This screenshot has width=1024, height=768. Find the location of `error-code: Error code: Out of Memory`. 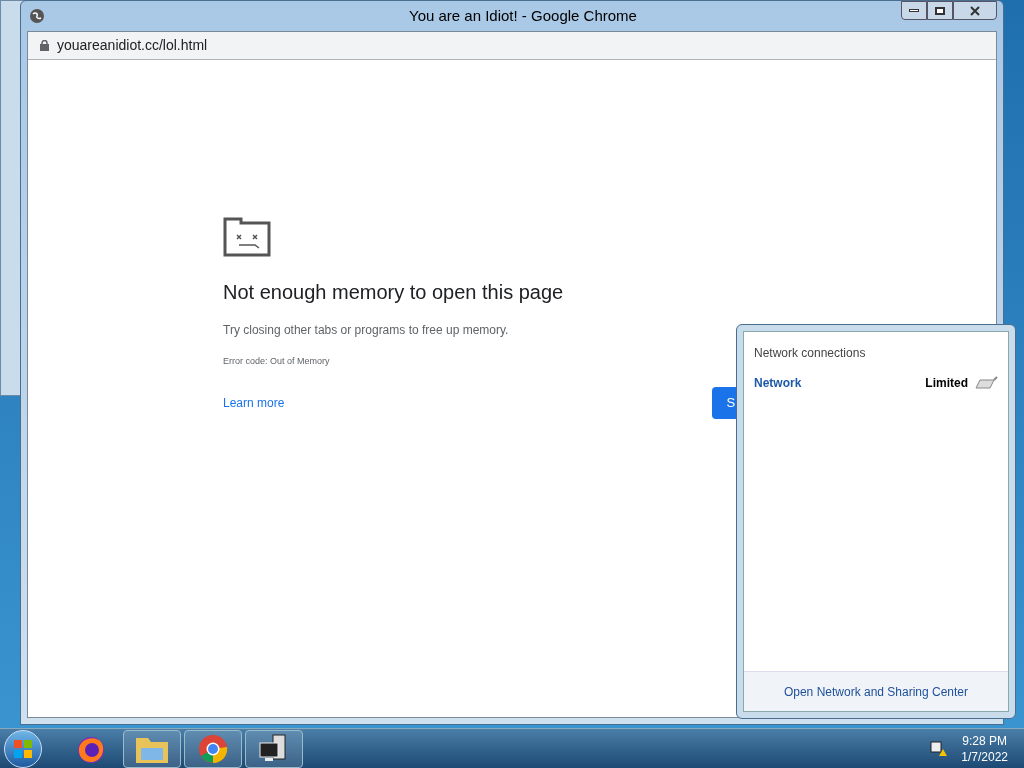

error-code: Error code: Out of Memory is located at coordinates (277, 361).